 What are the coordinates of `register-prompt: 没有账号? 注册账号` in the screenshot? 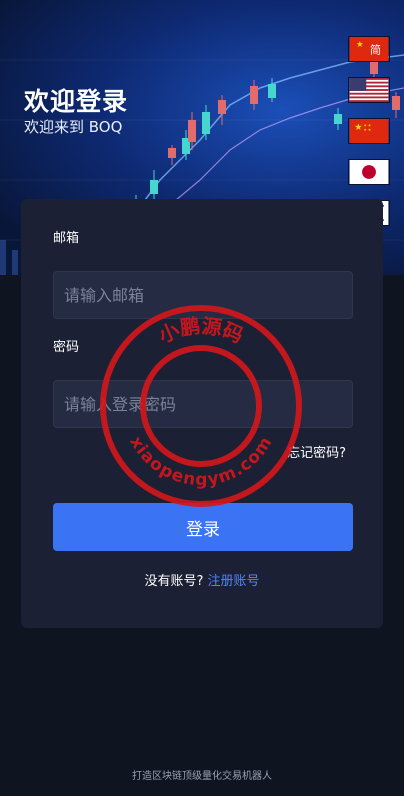 It's located at (202, 579).